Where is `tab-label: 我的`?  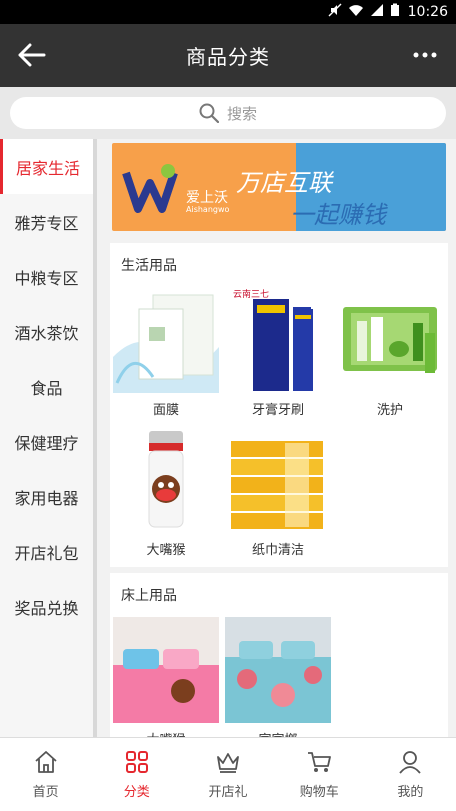 tab-label: 我的 is located at coordinates (410, 792).